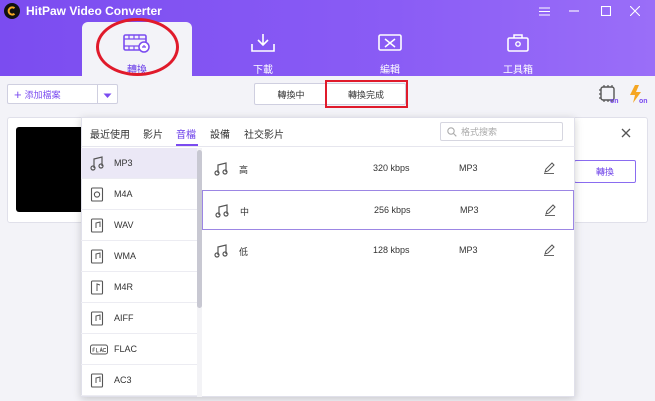 The image size is (655, 401). I want to click on close-window-icon, so click(635, 11).